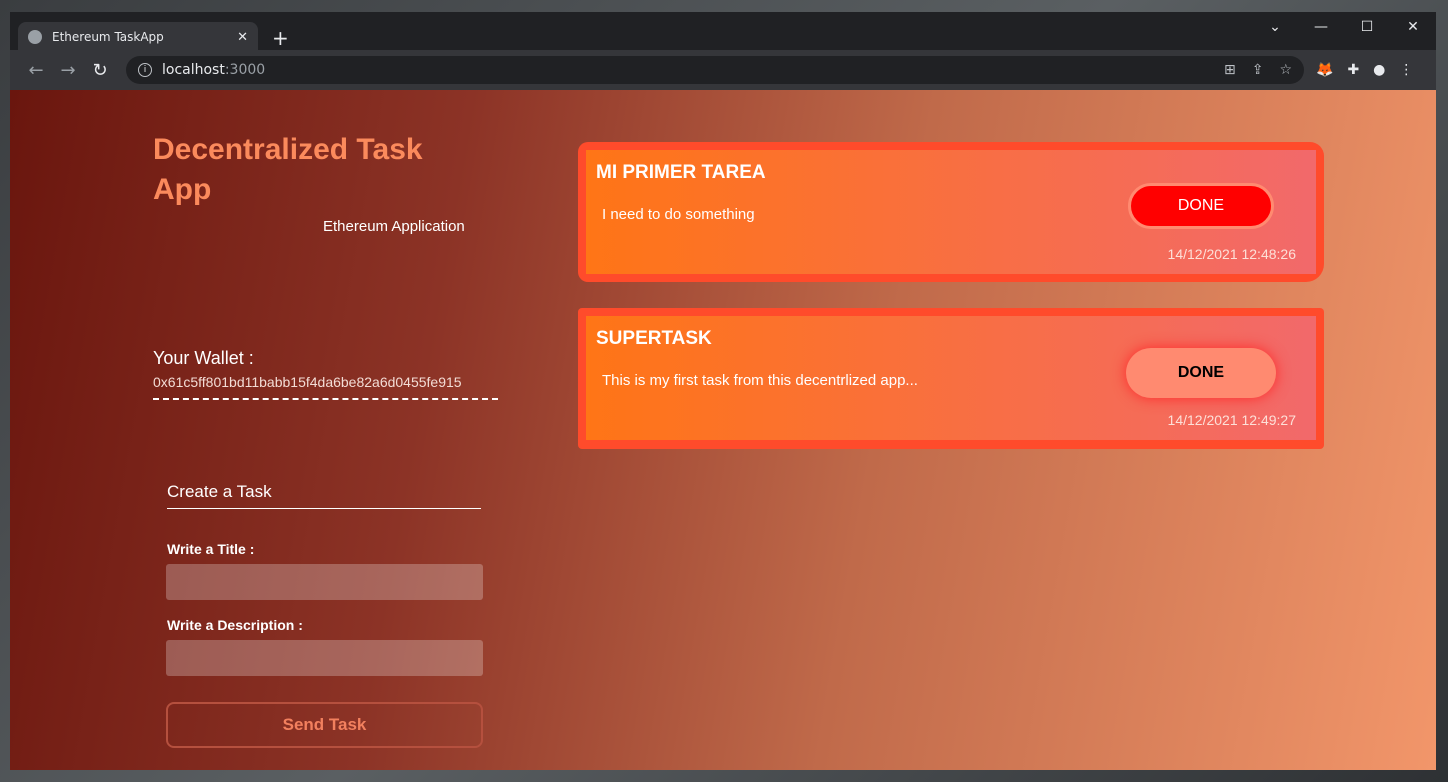 The image size is (1448, 782). I want to click on maximize-icon: ☐, so click(1367, 27).